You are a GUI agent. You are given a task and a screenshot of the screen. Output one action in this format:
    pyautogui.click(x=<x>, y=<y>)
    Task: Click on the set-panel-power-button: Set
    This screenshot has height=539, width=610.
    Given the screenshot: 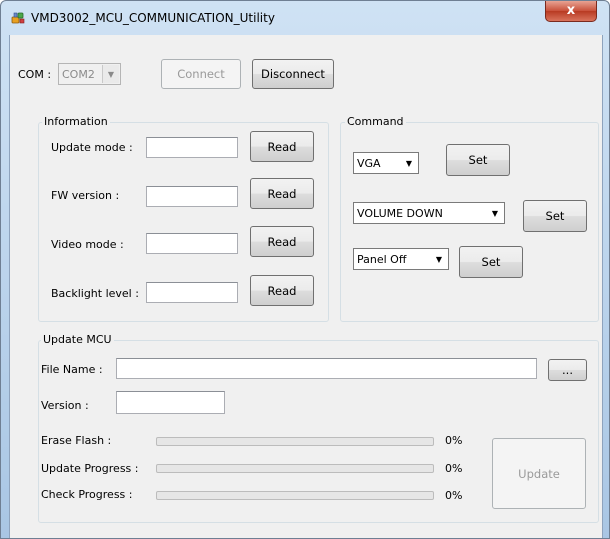 What is the action you would take?
    pyautogui.click(x=491, y=262)
    